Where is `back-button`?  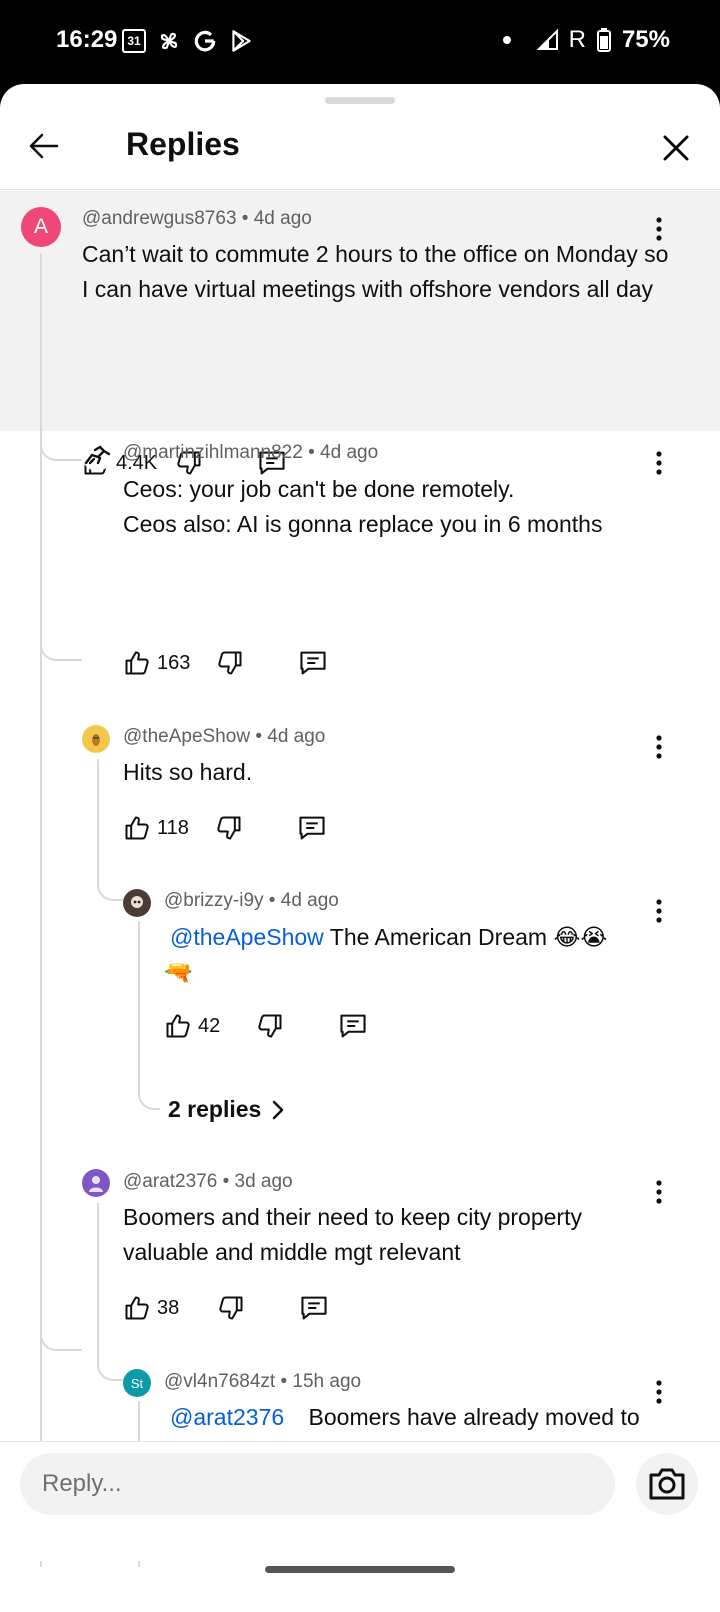 back-button is located at coordinates (44, 146).